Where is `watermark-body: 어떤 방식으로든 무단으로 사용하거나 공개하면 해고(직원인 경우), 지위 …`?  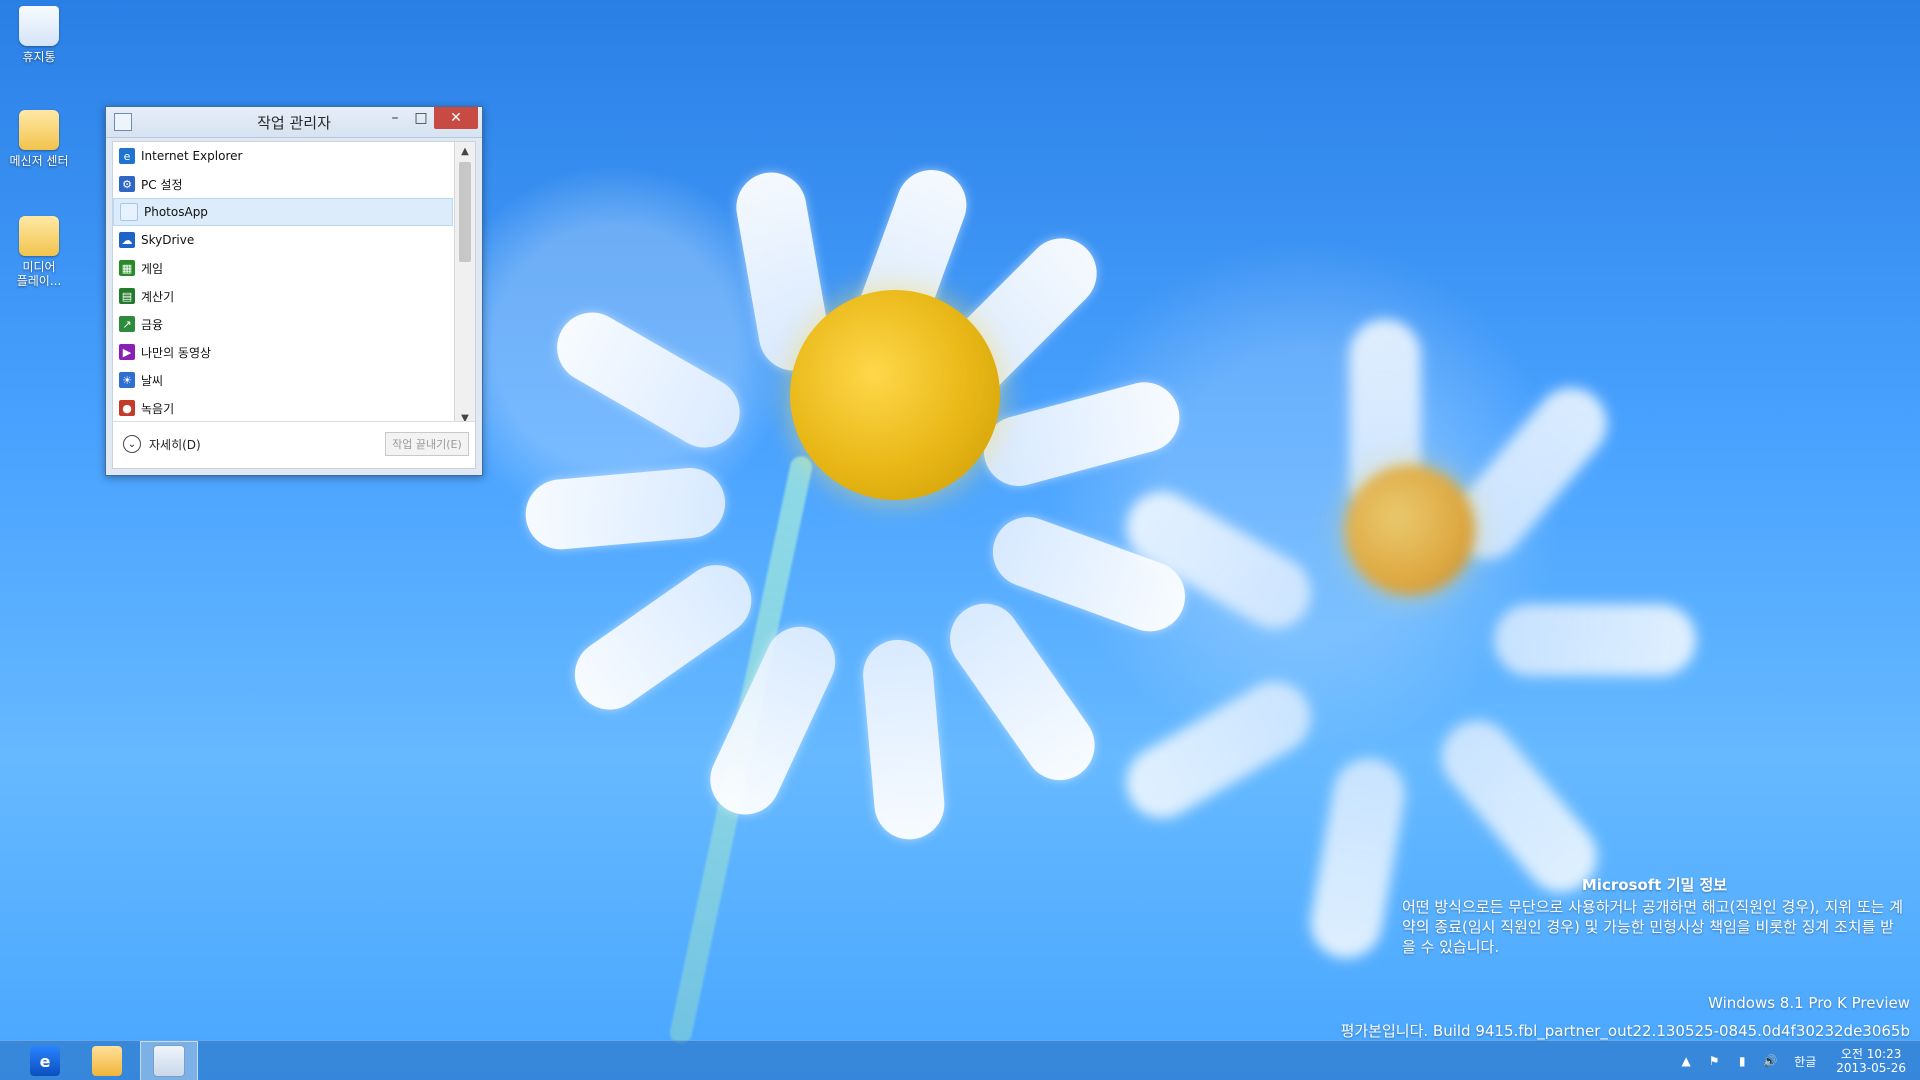 watermark-body: 어떤 방식으로든 무단으로 사용하거나 공개하면 해고(직원인 경우), 지위 … is located at coordinates (1652, 927).